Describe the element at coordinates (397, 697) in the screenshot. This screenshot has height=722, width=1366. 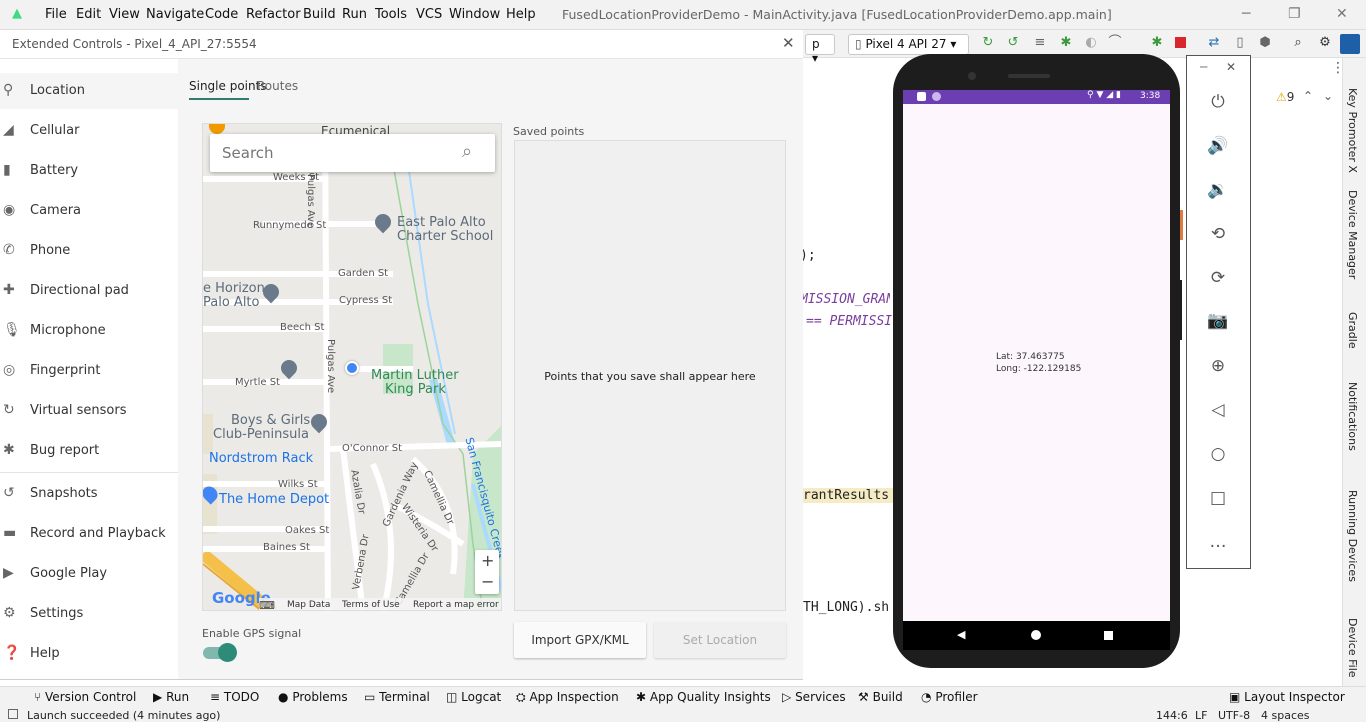
I see `tab-terminal: ▭ Terminal` at that location.